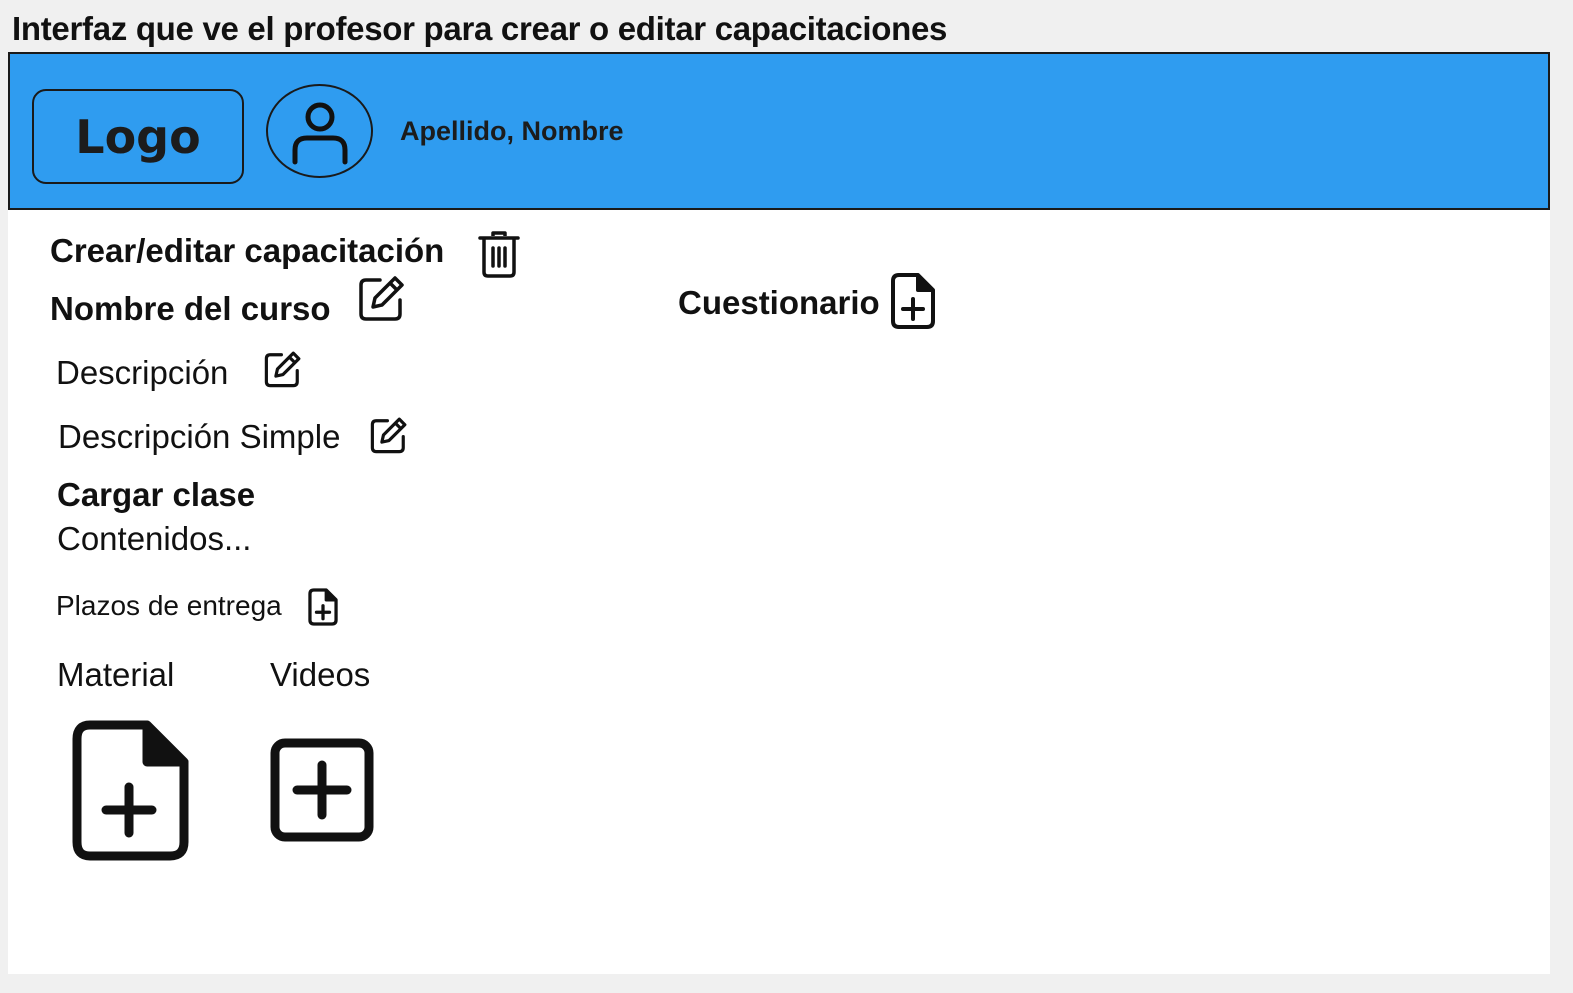 The width and height of the screenshot is (1573, 993). What do you see at coordinates (322, 790) in the screenshot?
I see `square-plus-icon` at bounding box center [322, 790].